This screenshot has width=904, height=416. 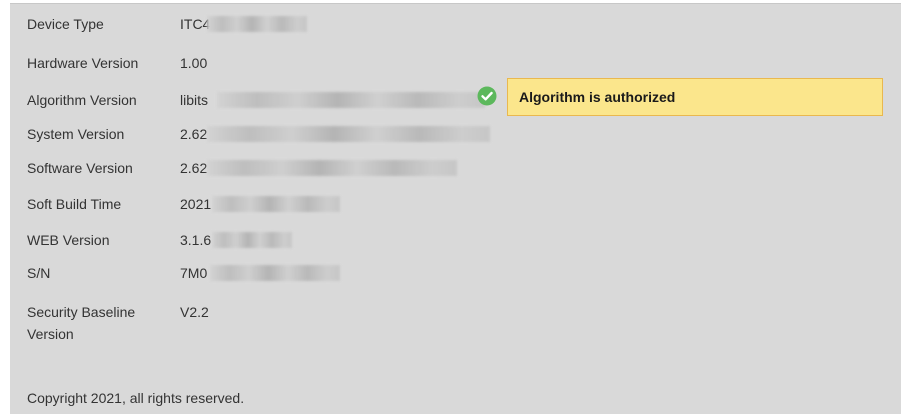 I want to click on serial-number-value: 7M0, so click(x=194, y=273).